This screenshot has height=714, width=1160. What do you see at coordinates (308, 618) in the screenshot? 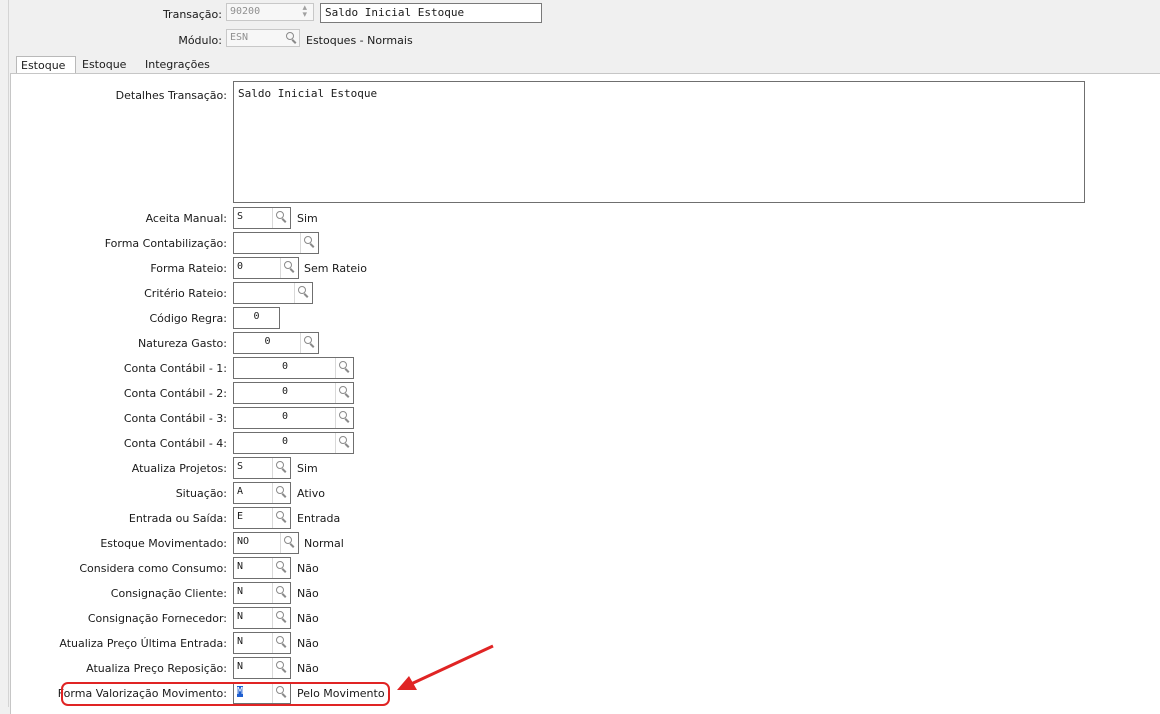
I see `consignacao-fornecedor-desc: Não` at bounding box center [308, 618].